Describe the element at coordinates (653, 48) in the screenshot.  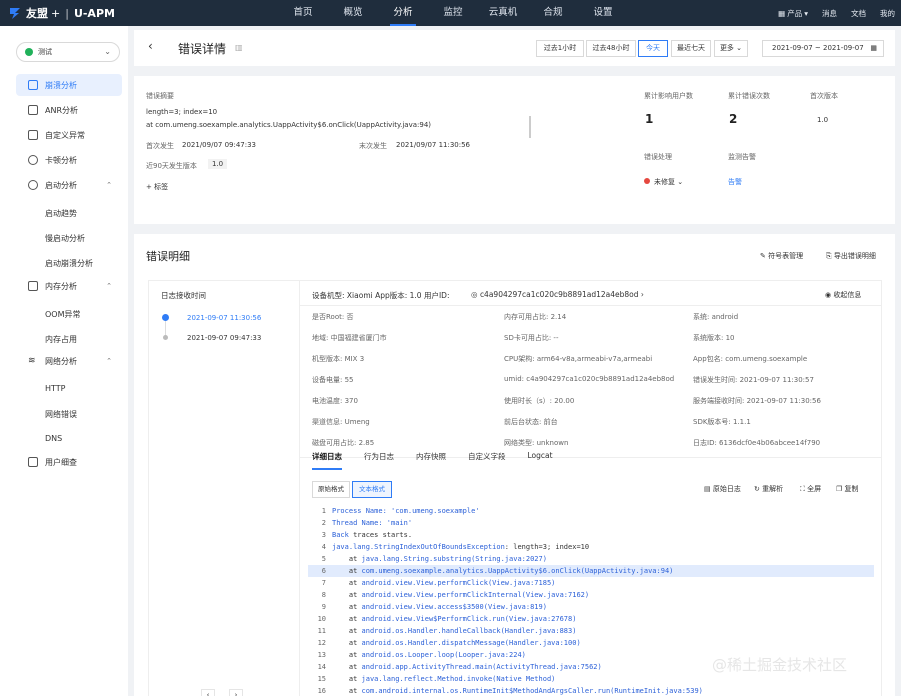
I see `time-today-button: 今天` at that location.